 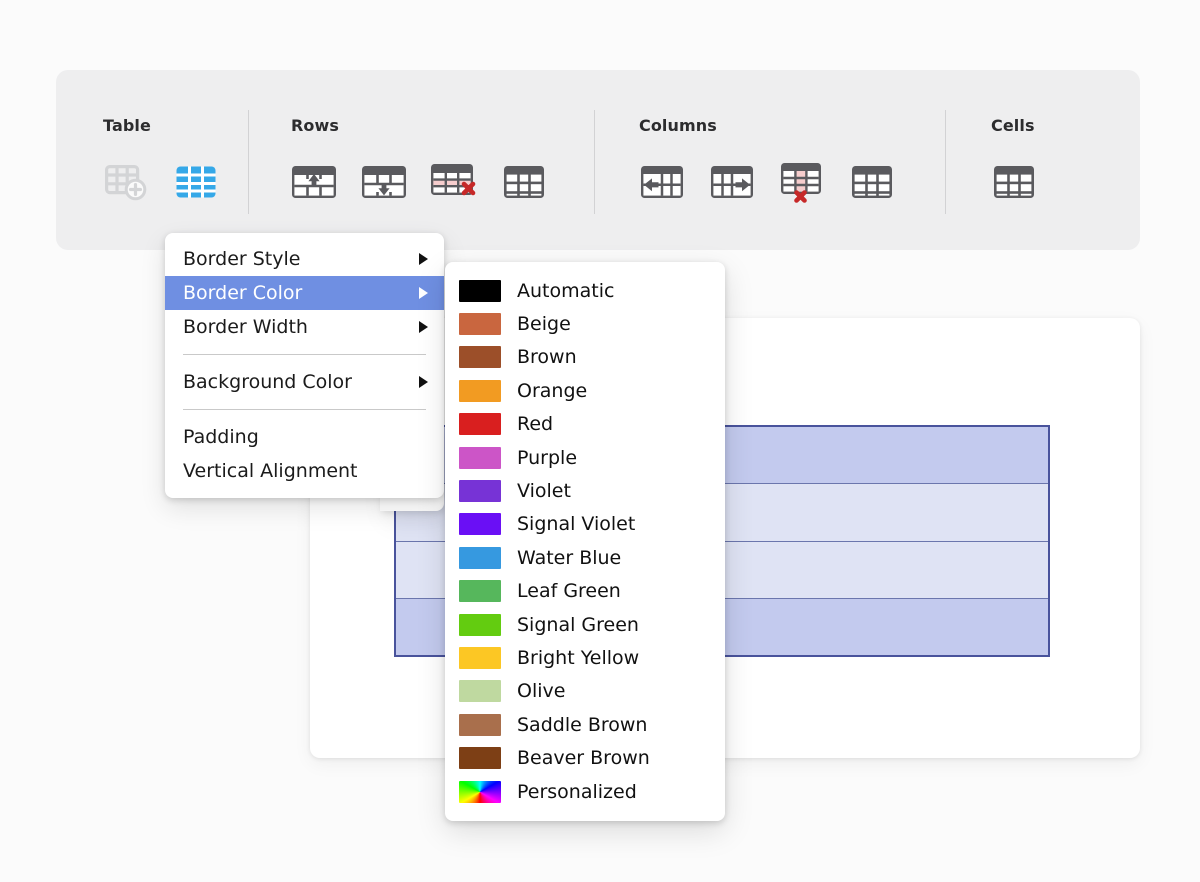 I want to click on optimize-rows-button, so click(x=524, y=182).